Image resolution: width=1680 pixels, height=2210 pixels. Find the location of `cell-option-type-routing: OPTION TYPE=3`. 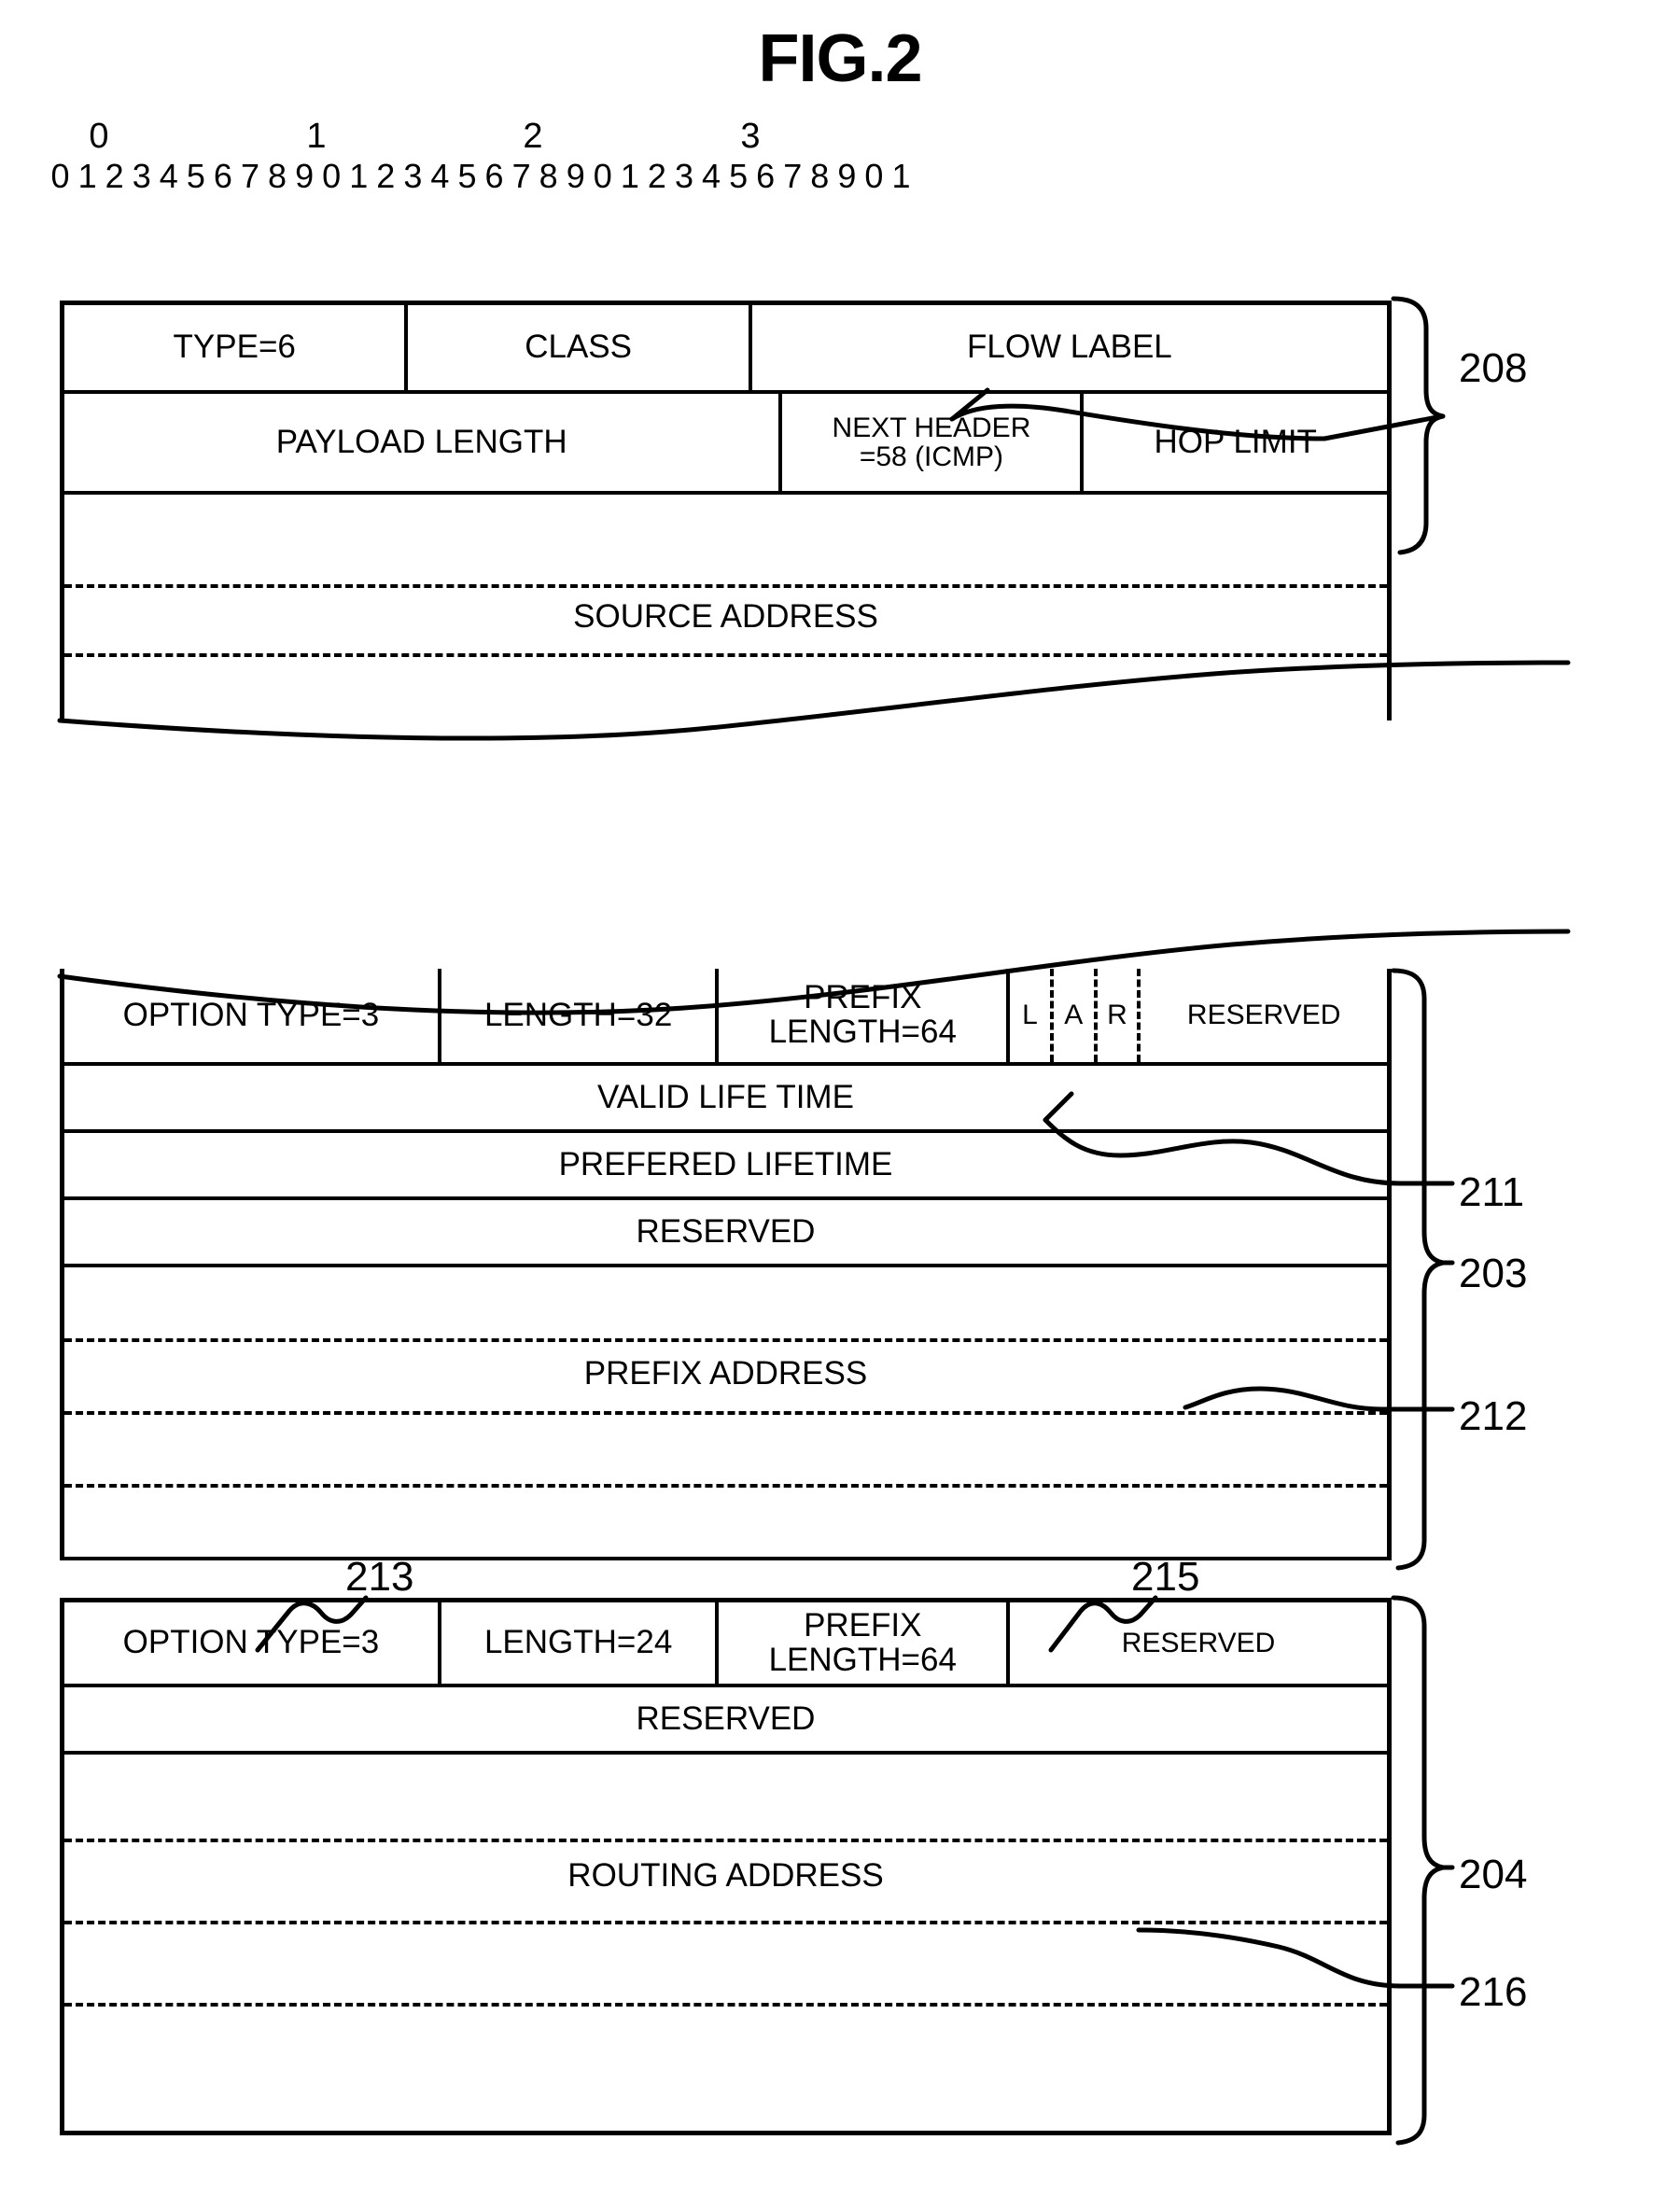

cell-option-type-routing: OPTION TYPE=3 is located at coordinates (252, 1643).